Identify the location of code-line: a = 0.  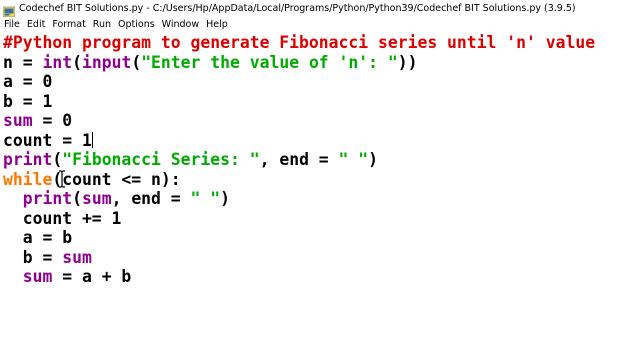
(27, 82).